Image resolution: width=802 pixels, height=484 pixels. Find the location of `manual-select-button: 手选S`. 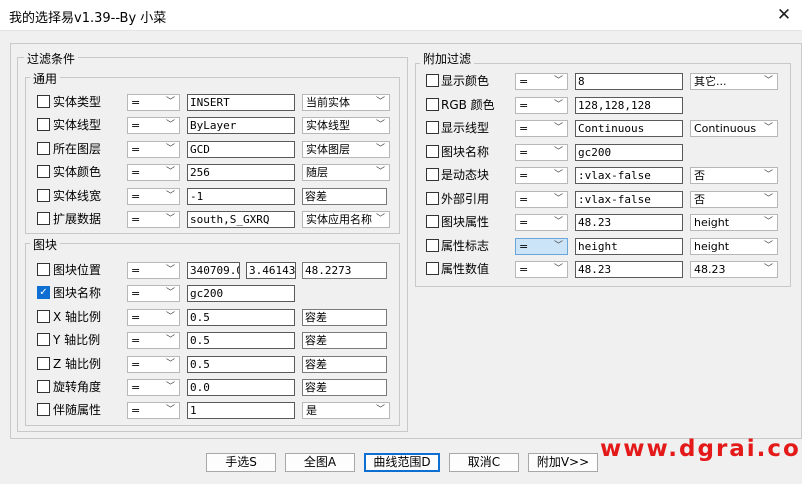

manual-select-button: 手选S is located at coordinates (241, 462).